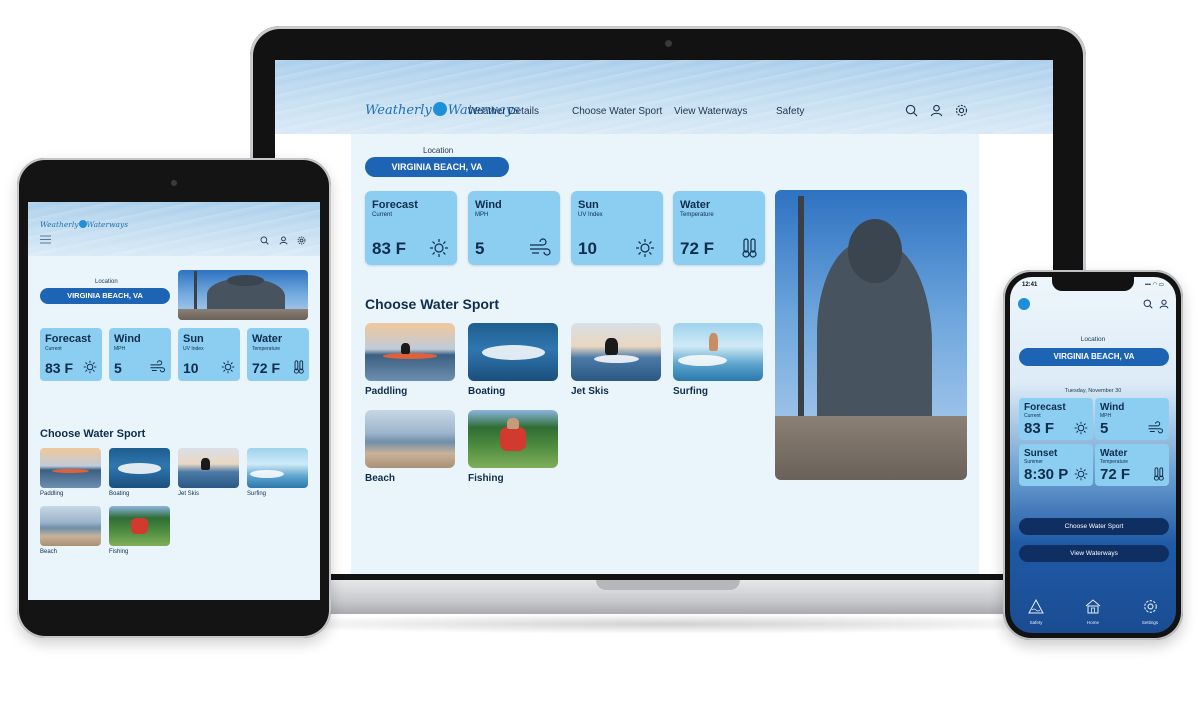  What do you see at coordinates (1094, 553) in the screenshot?
I see `view-waterways-button: View Waterways` at bounding box center [1094, 553].